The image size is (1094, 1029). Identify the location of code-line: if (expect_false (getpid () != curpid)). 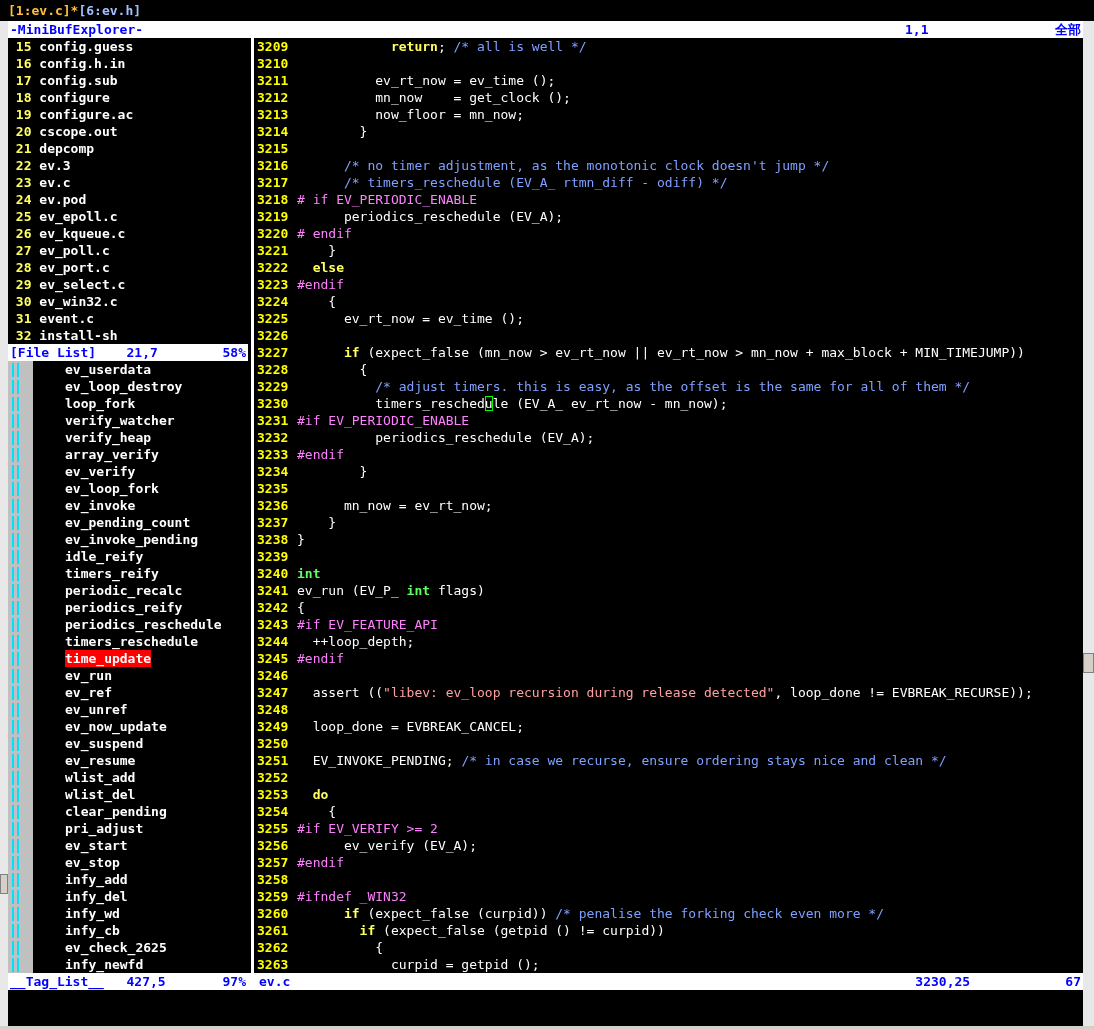
(511, 930).